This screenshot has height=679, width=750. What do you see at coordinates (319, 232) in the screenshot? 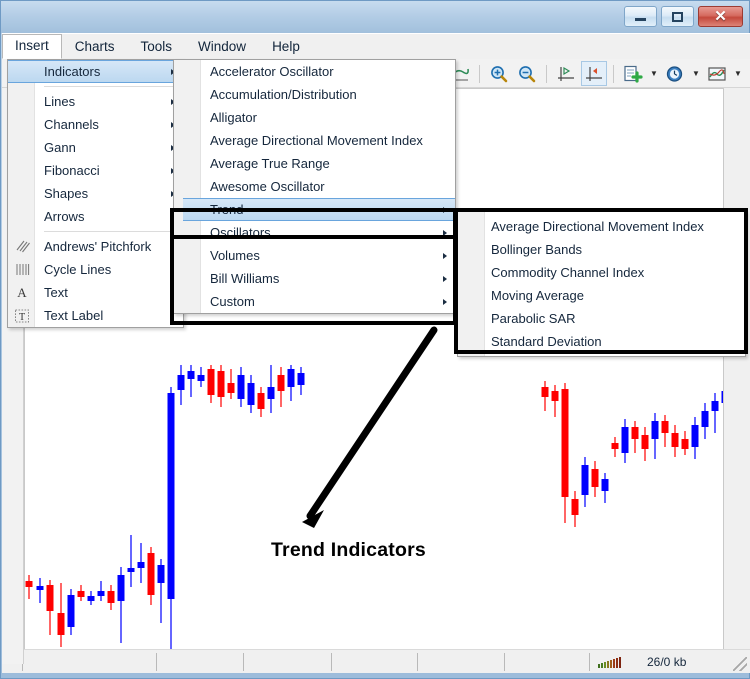
I see `menu-item-oscillators: Oscillators` at bounding box center [319, 232].